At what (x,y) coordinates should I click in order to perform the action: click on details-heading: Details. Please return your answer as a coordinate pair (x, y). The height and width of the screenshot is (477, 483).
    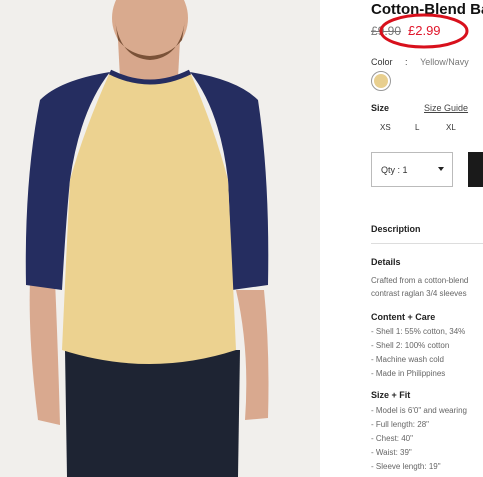
    Looking at the image, I should click on (386, 262).